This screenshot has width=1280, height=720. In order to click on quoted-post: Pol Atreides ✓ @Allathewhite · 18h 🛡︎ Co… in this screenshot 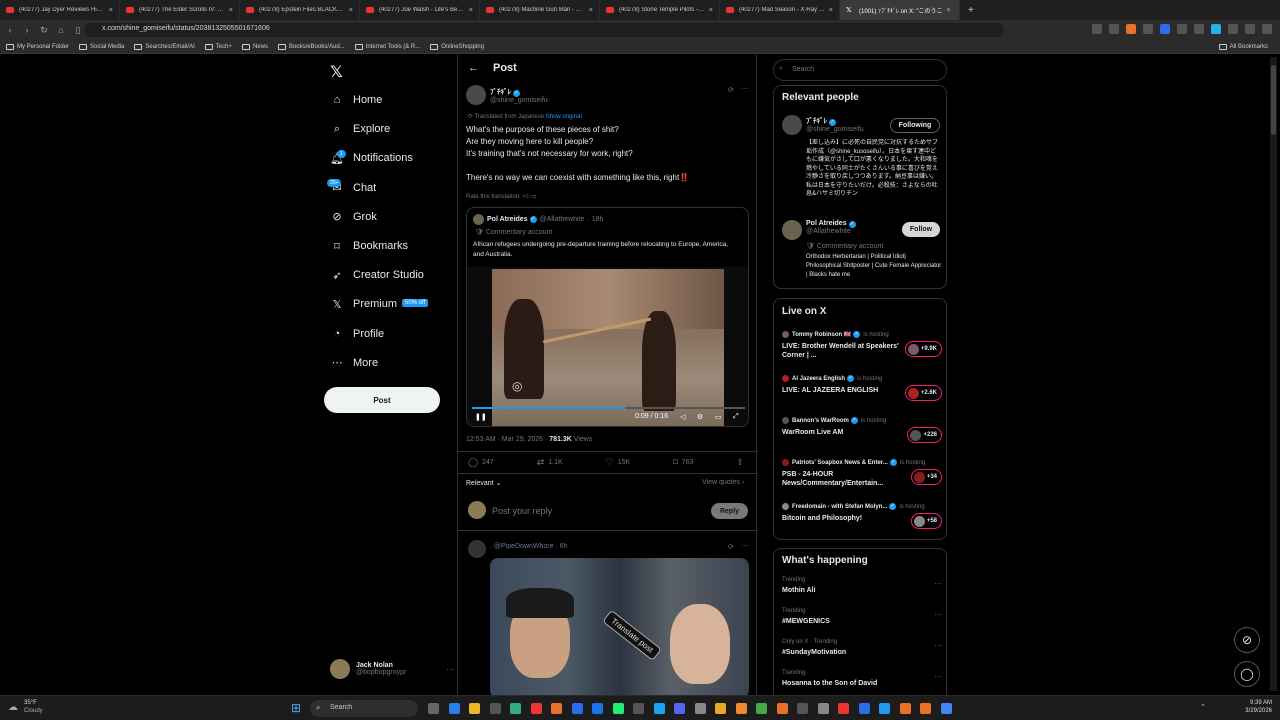, I will do `click(607, 317)`.